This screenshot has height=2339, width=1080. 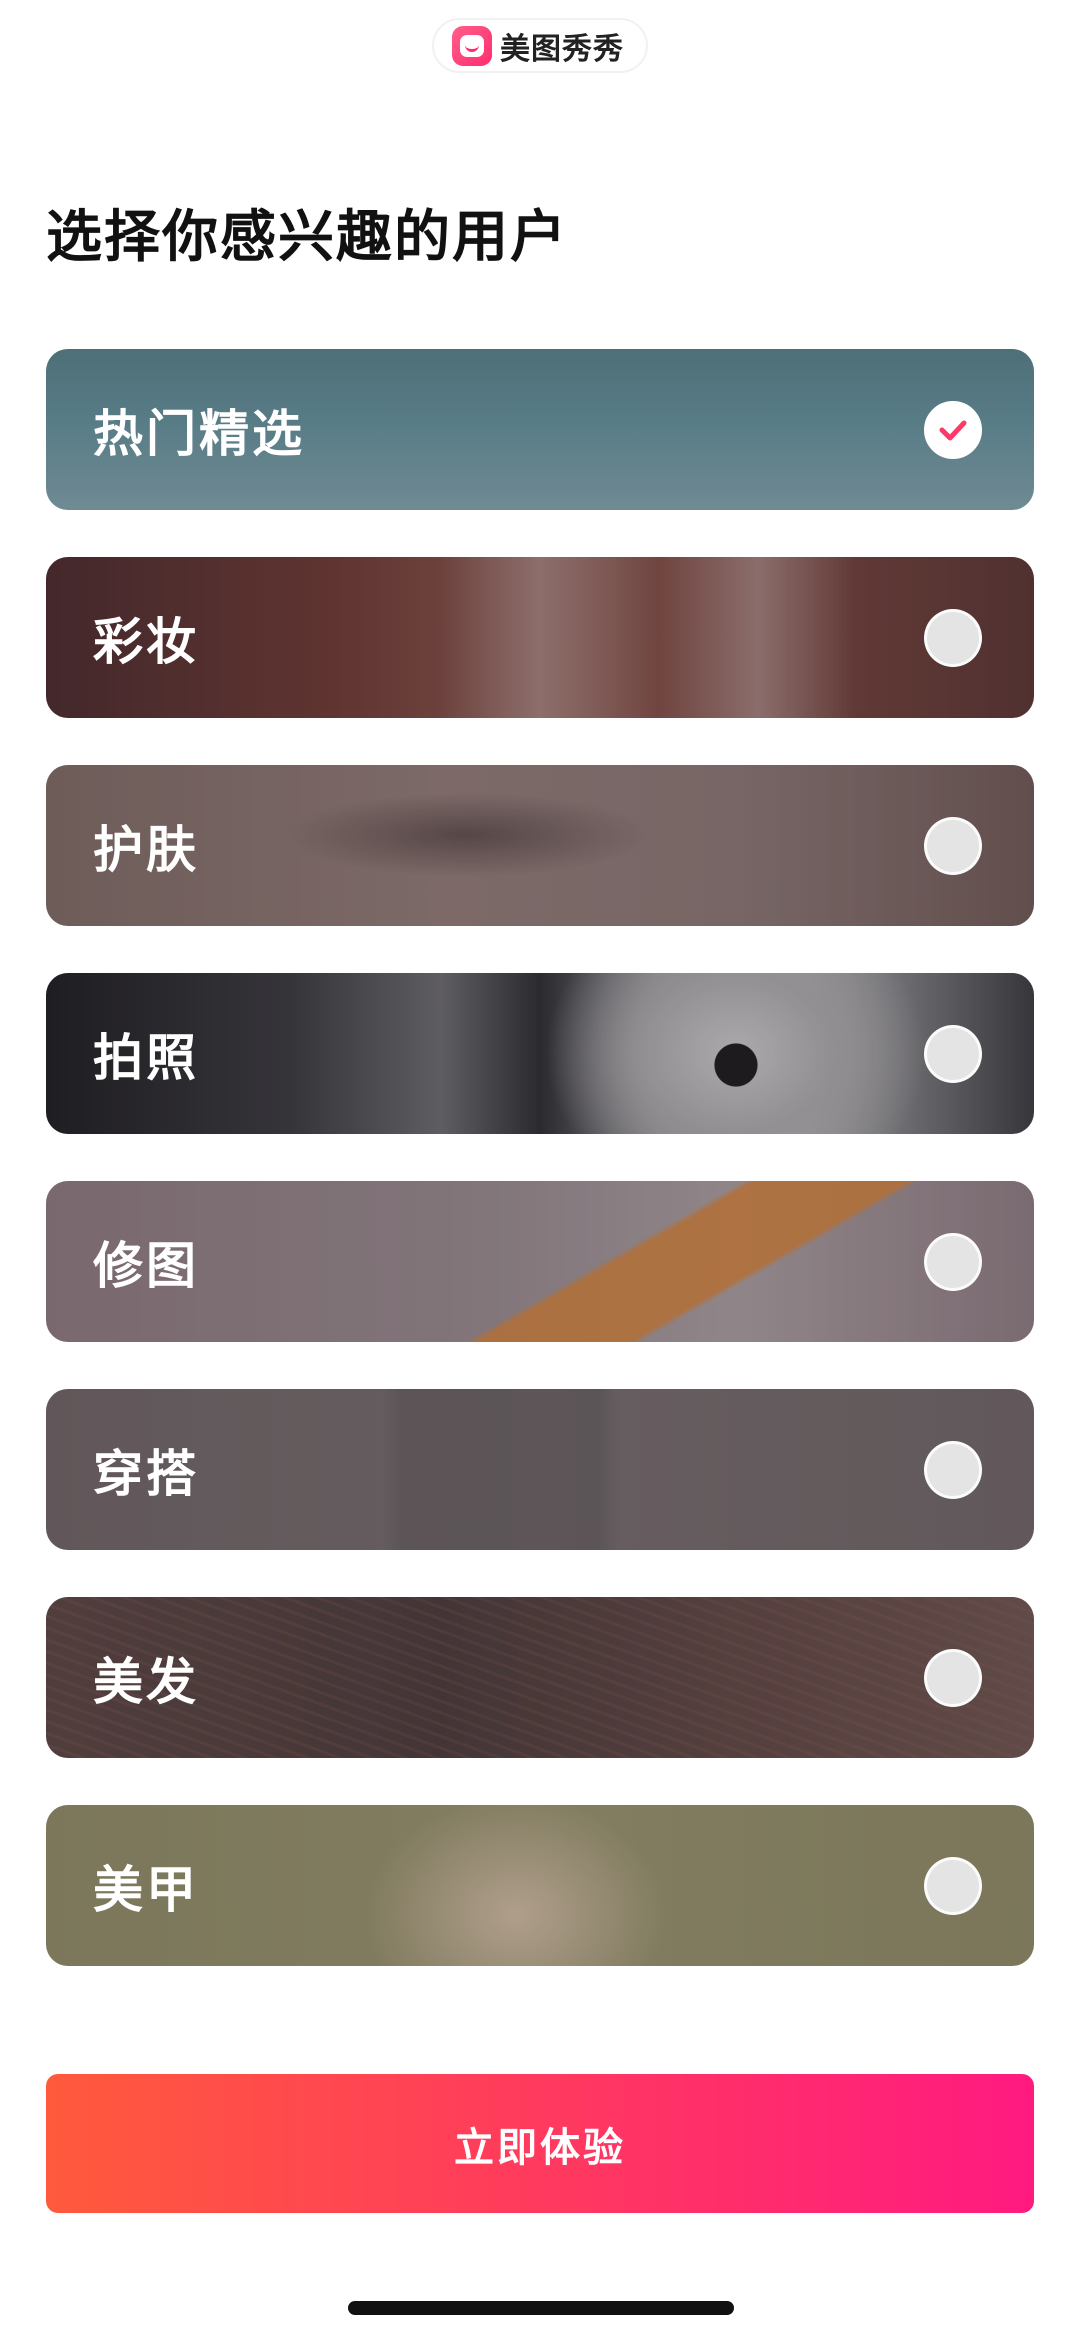 I want to click on category-card-hair: 美发, so click(x=540, y=1677).